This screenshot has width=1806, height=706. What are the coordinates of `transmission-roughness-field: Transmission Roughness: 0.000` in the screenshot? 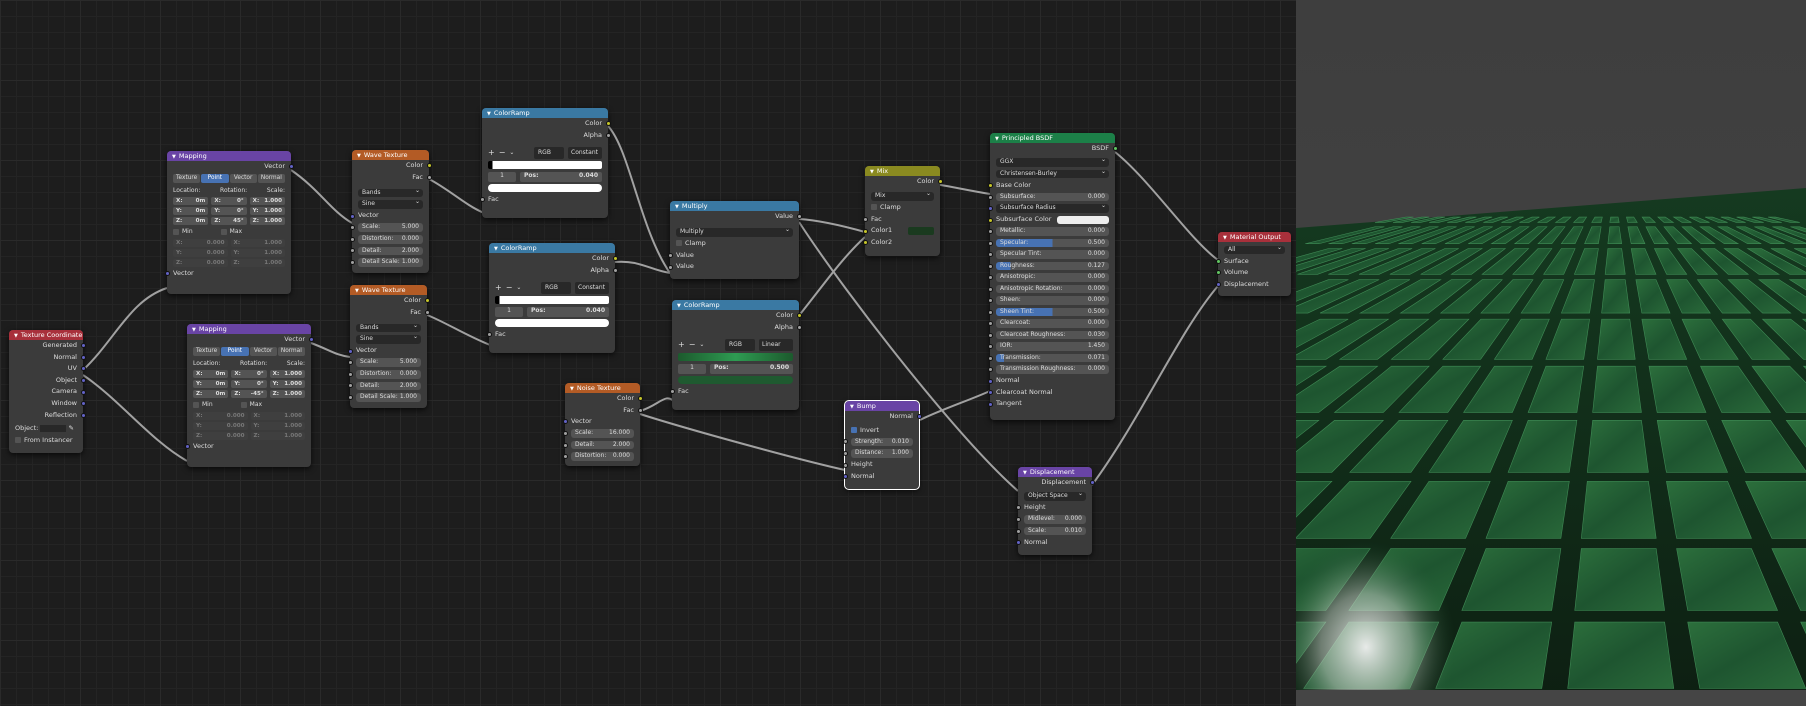 It's located at (1052, 369).